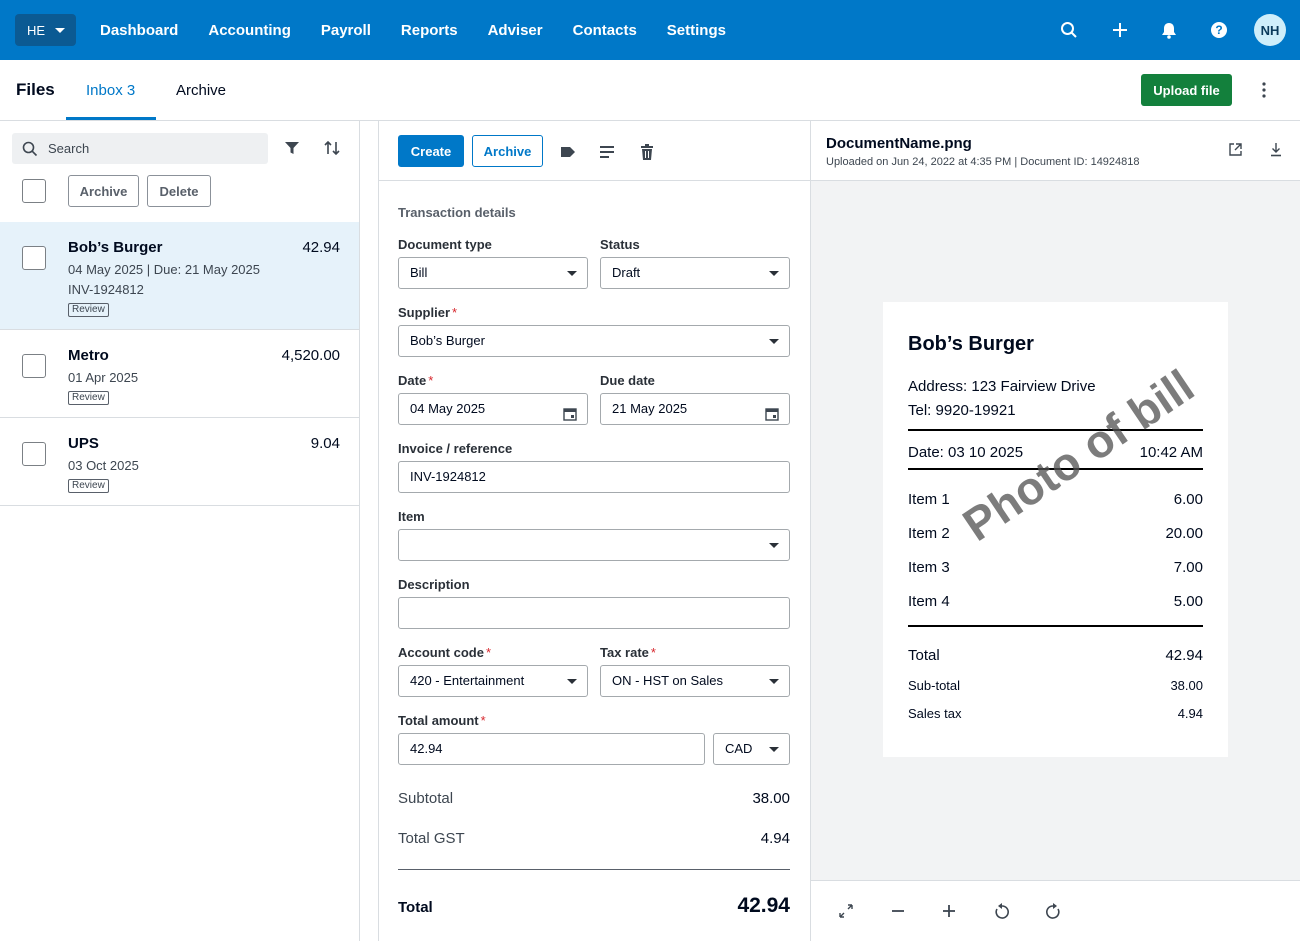  Describe the element at coordinates (201, 90) in the screenshot. I see `tab-archive: Archive` at that location.